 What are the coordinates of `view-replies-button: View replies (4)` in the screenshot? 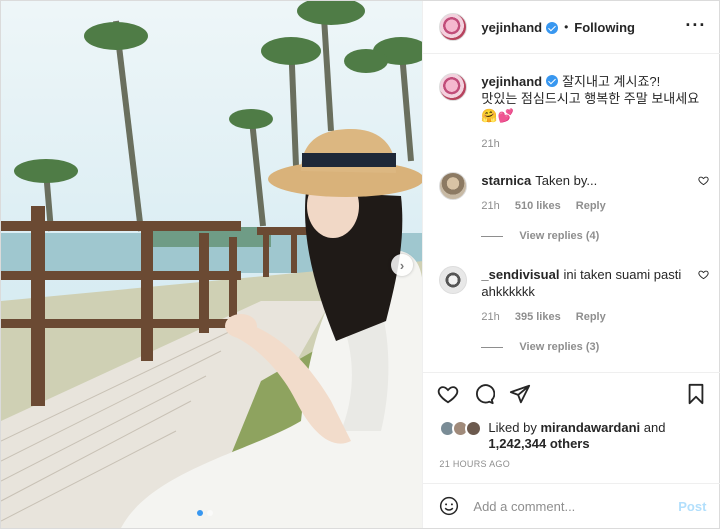 It's located at (595, 236).